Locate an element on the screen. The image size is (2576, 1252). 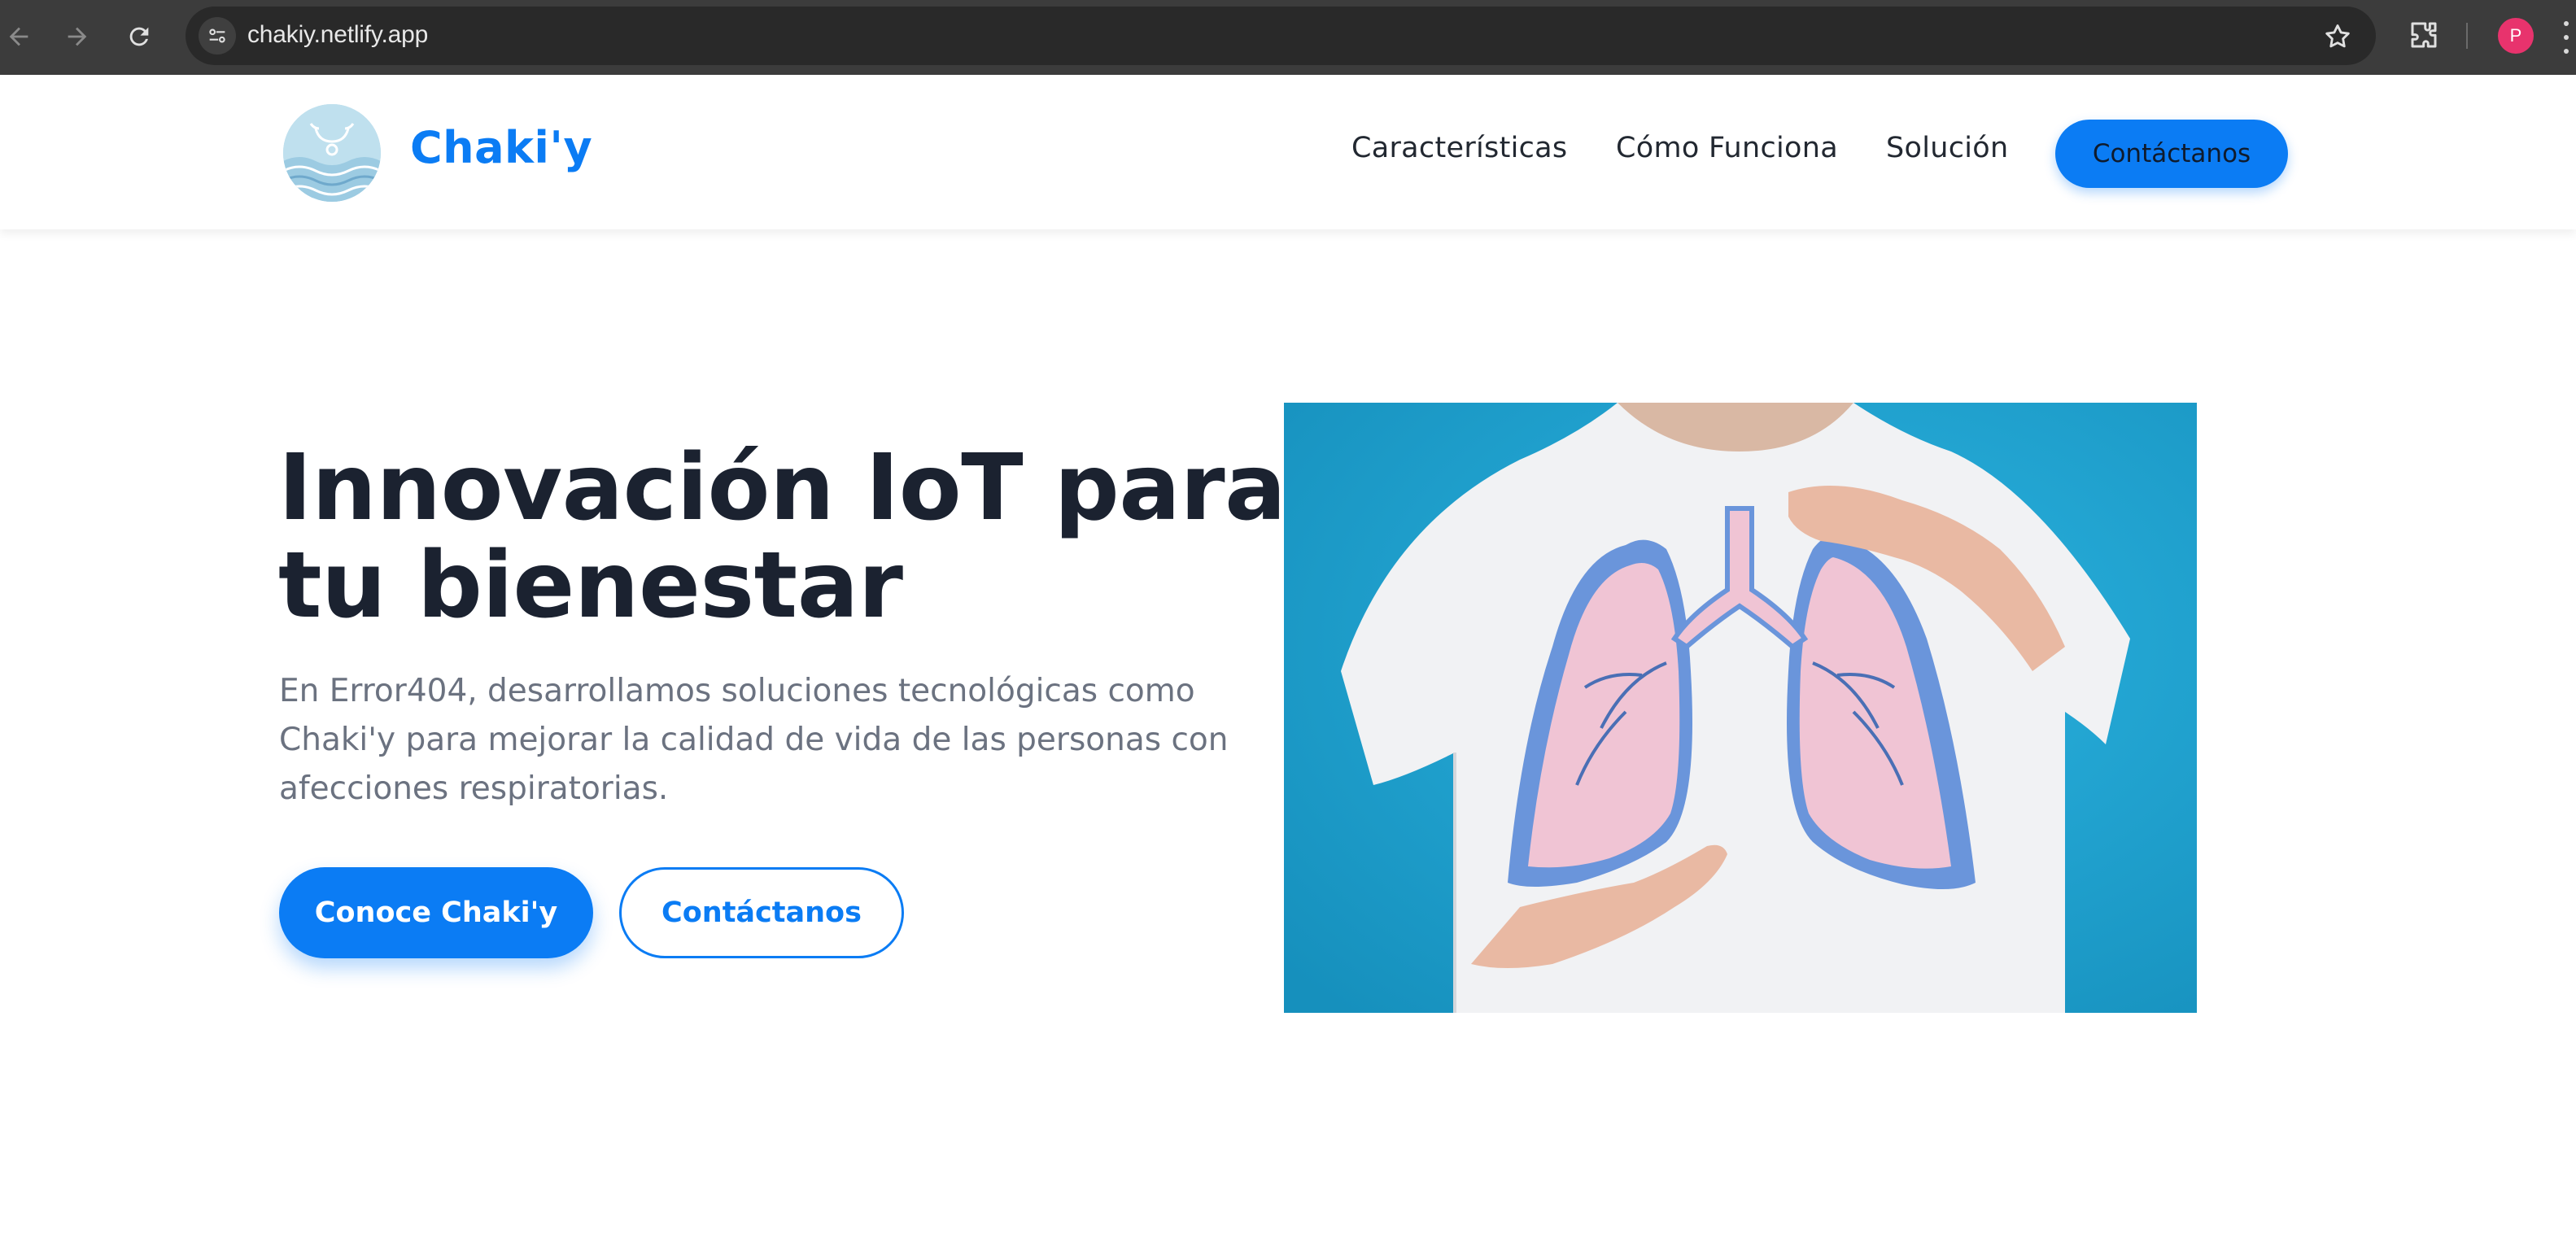
url-text: chakiy.netlify.app is located at coordinates (337, 35).